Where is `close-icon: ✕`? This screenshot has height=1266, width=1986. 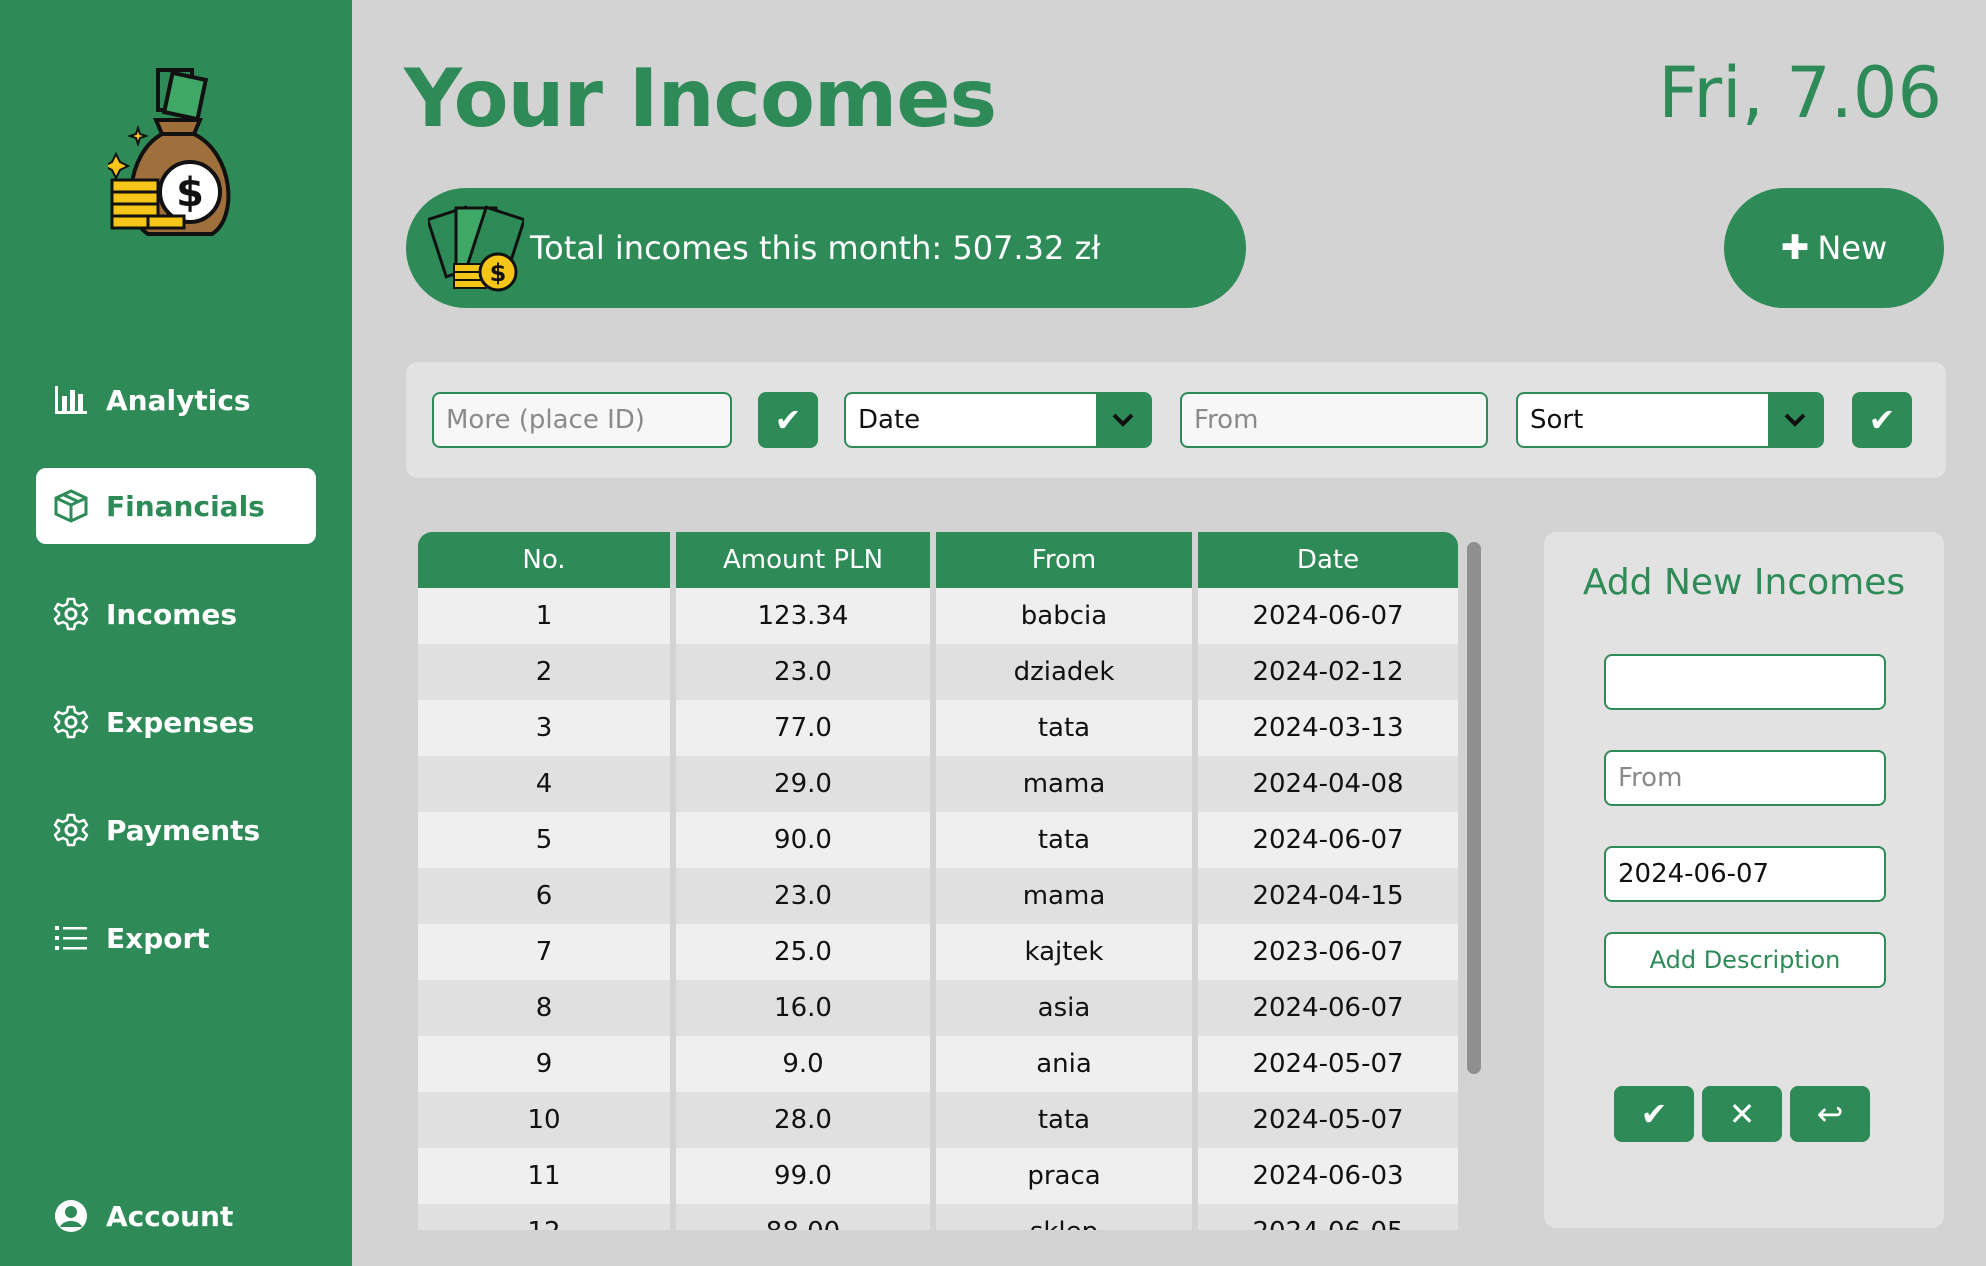
close-icon: ✕ is located at coordinates (1742, 1114).